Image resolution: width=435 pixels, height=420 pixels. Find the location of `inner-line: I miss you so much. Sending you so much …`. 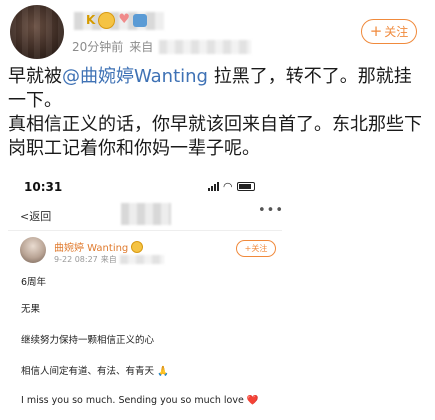

inner-line: I miss you so much. Sending you so much … is located at coordinates (140, 400).